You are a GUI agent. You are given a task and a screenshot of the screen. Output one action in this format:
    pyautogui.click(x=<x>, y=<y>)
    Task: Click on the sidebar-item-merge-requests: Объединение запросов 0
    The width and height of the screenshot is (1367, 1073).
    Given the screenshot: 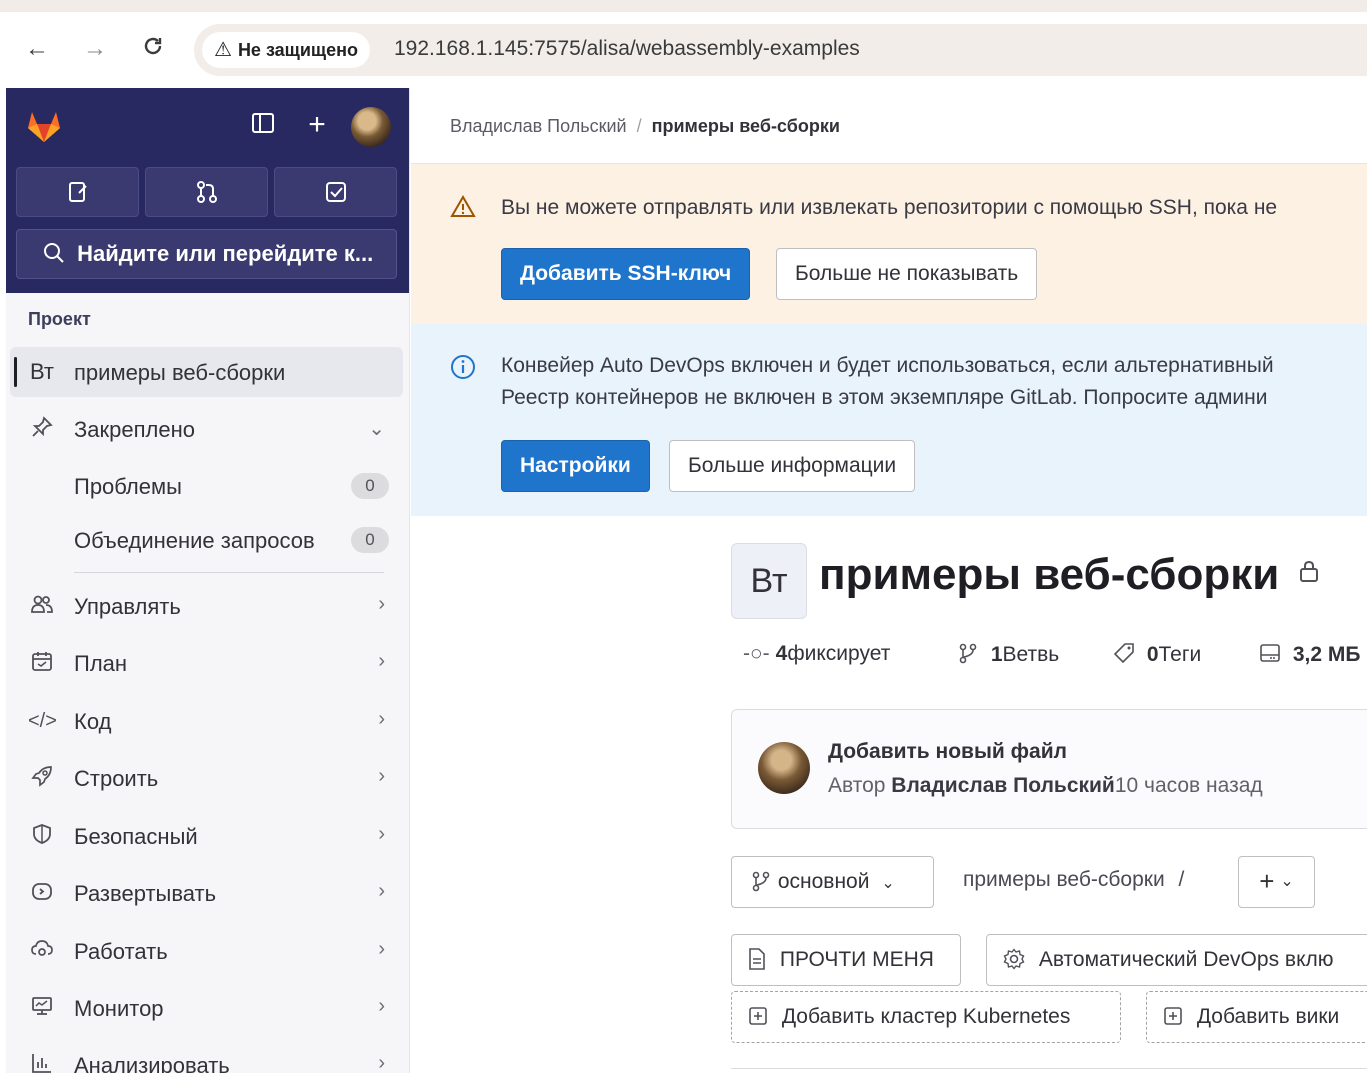 What is the action you would take?
    pyautogui.click(x=206, y=540)
    